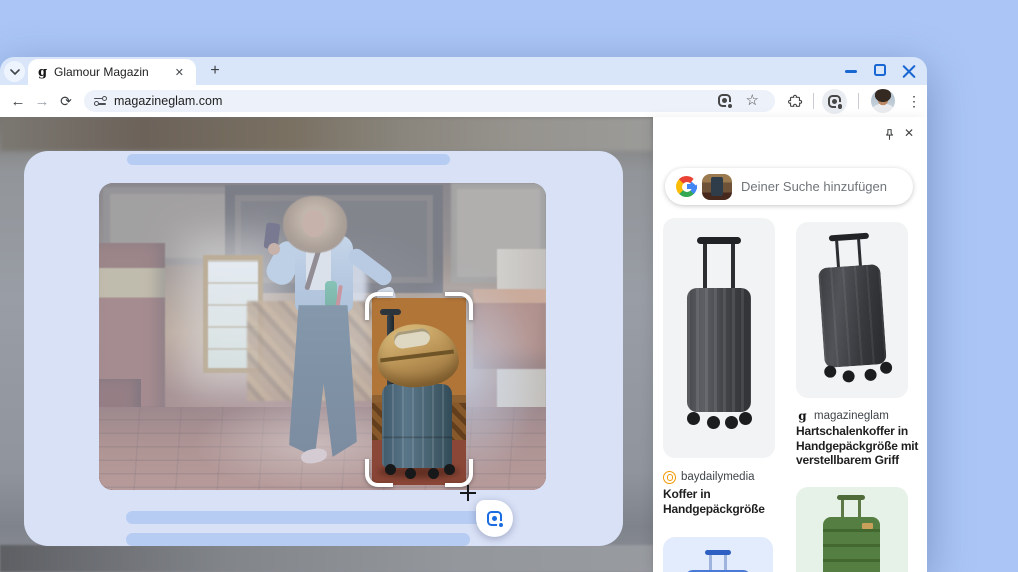 This screenshot has width=1018, height=572. What do you see at coordinates (168, 101) in the screenshot?
I see `url-text: magazineglam.com` at bounding box center [168, 101].